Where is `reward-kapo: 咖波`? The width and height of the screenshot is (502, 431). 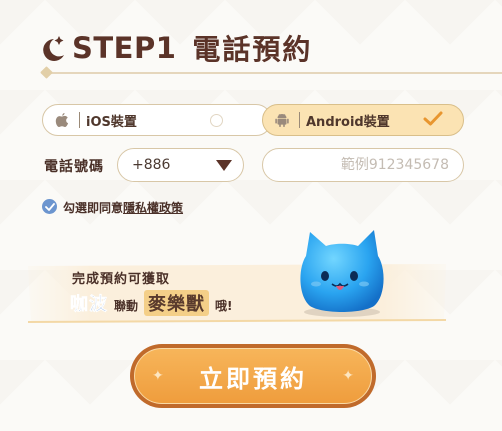
reward-kapo: 咖波 is located at coordinates (89, 305).